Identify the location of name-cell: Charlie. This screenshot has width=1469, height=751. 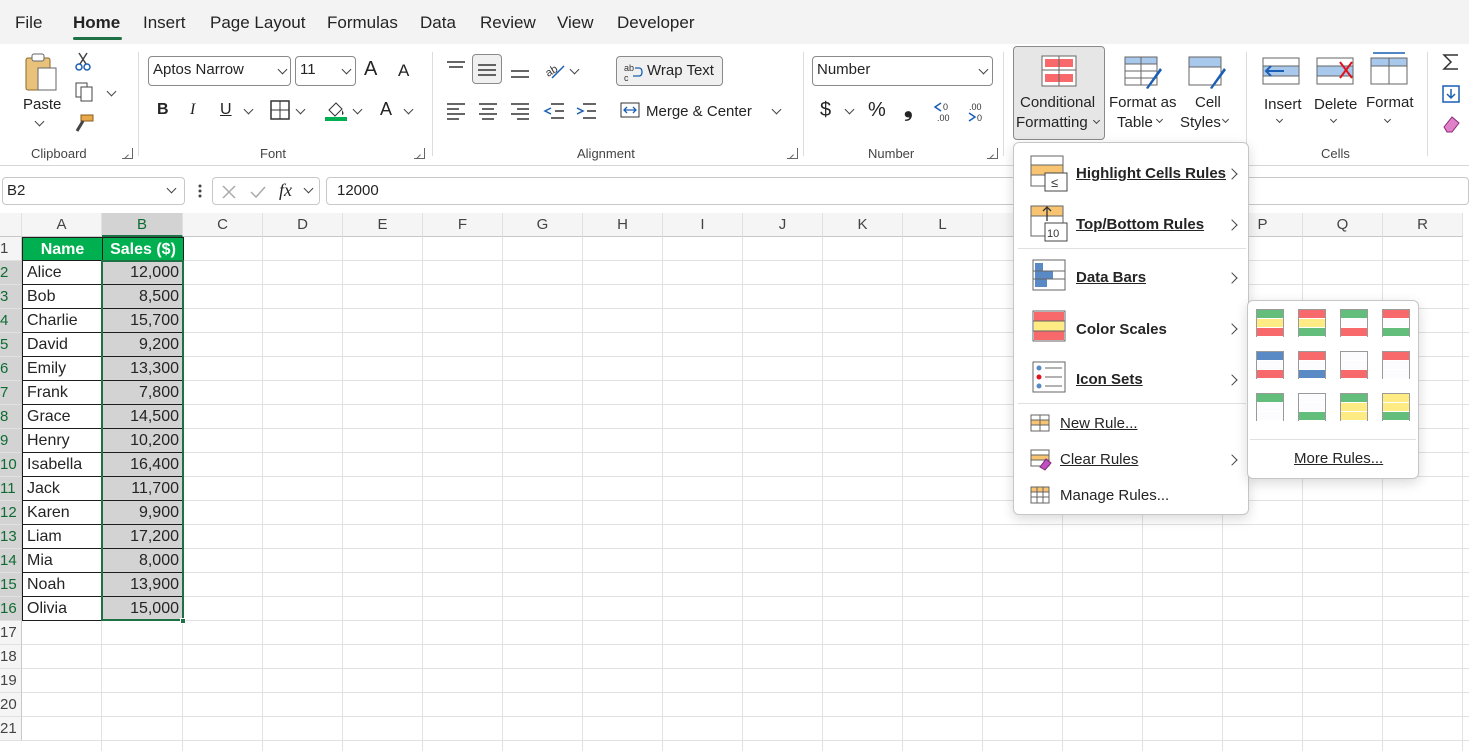
(62, 321).